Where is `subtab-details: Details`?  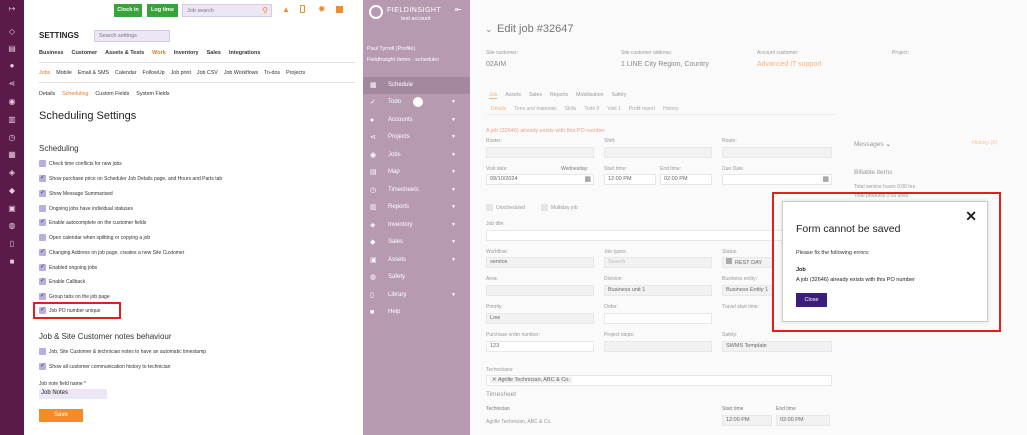
subtab-details: Details is located at coordinates (498, 109).